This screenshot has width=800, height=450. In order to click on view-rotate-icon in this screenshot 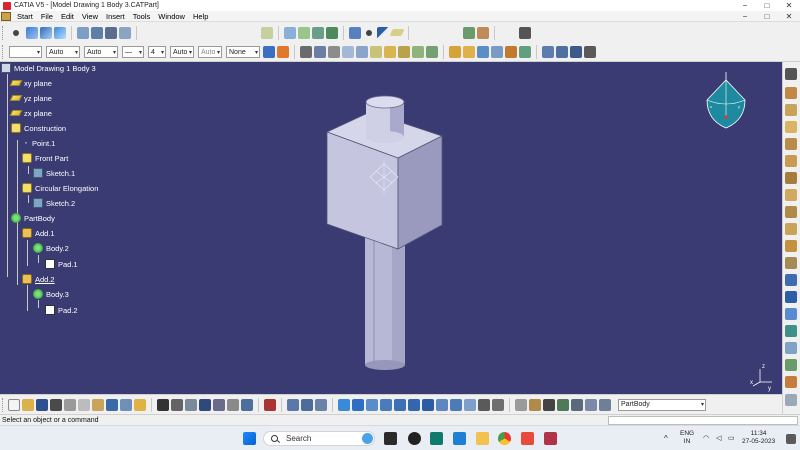, I will do `click(791, 74)`.